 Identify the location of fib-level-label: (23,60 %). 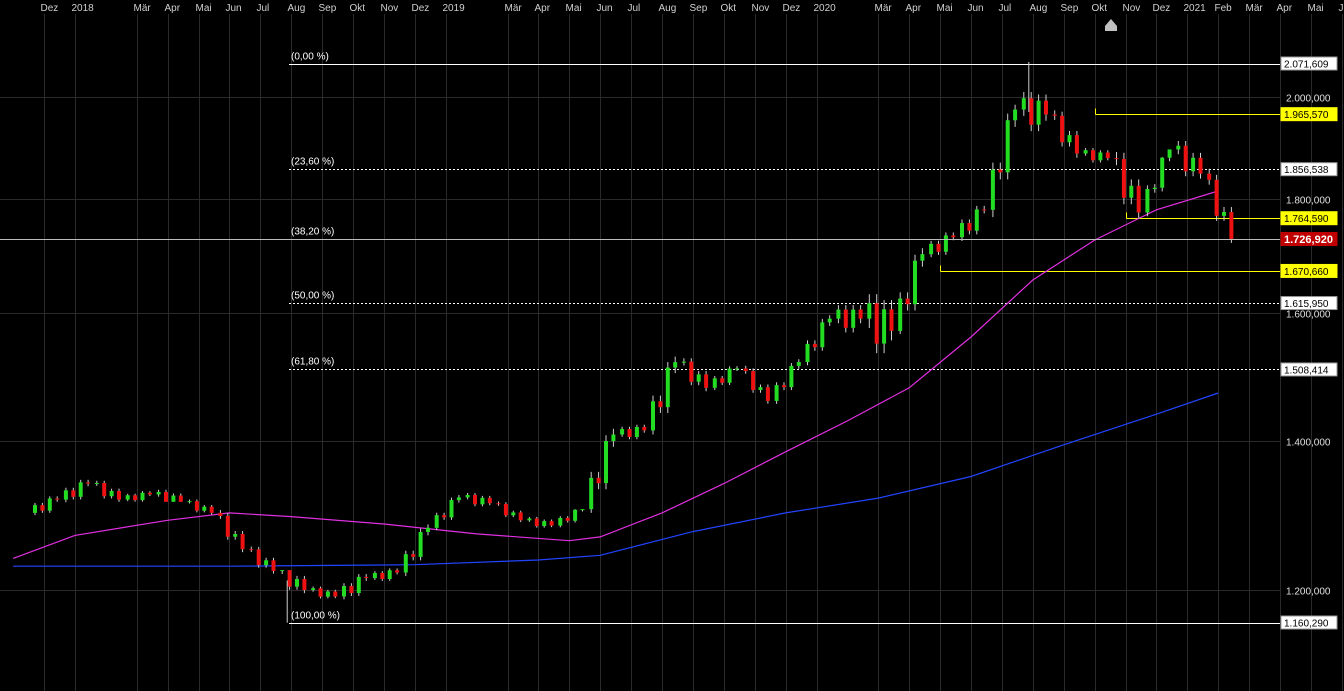
(312, 162).